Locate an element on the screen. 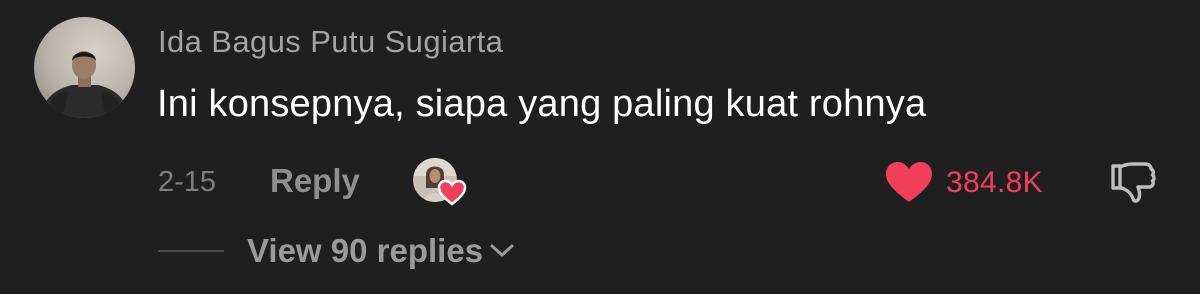 The width and height of the screenshot is (1200, 294). commenter-username: Ida Bagus Putu Sugiarta is located at coordinates (330, 42).